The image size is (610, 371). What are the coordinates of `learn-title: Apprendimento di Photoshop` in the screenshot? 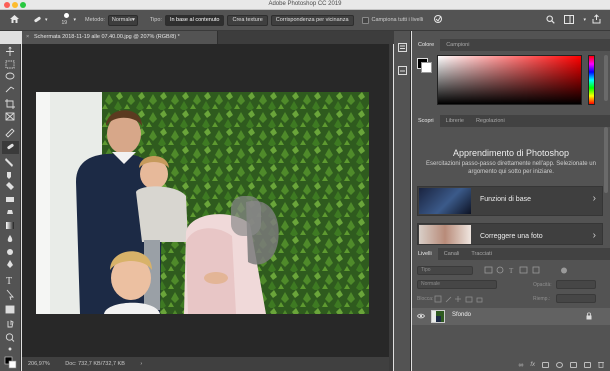 It's located at (511, 153).